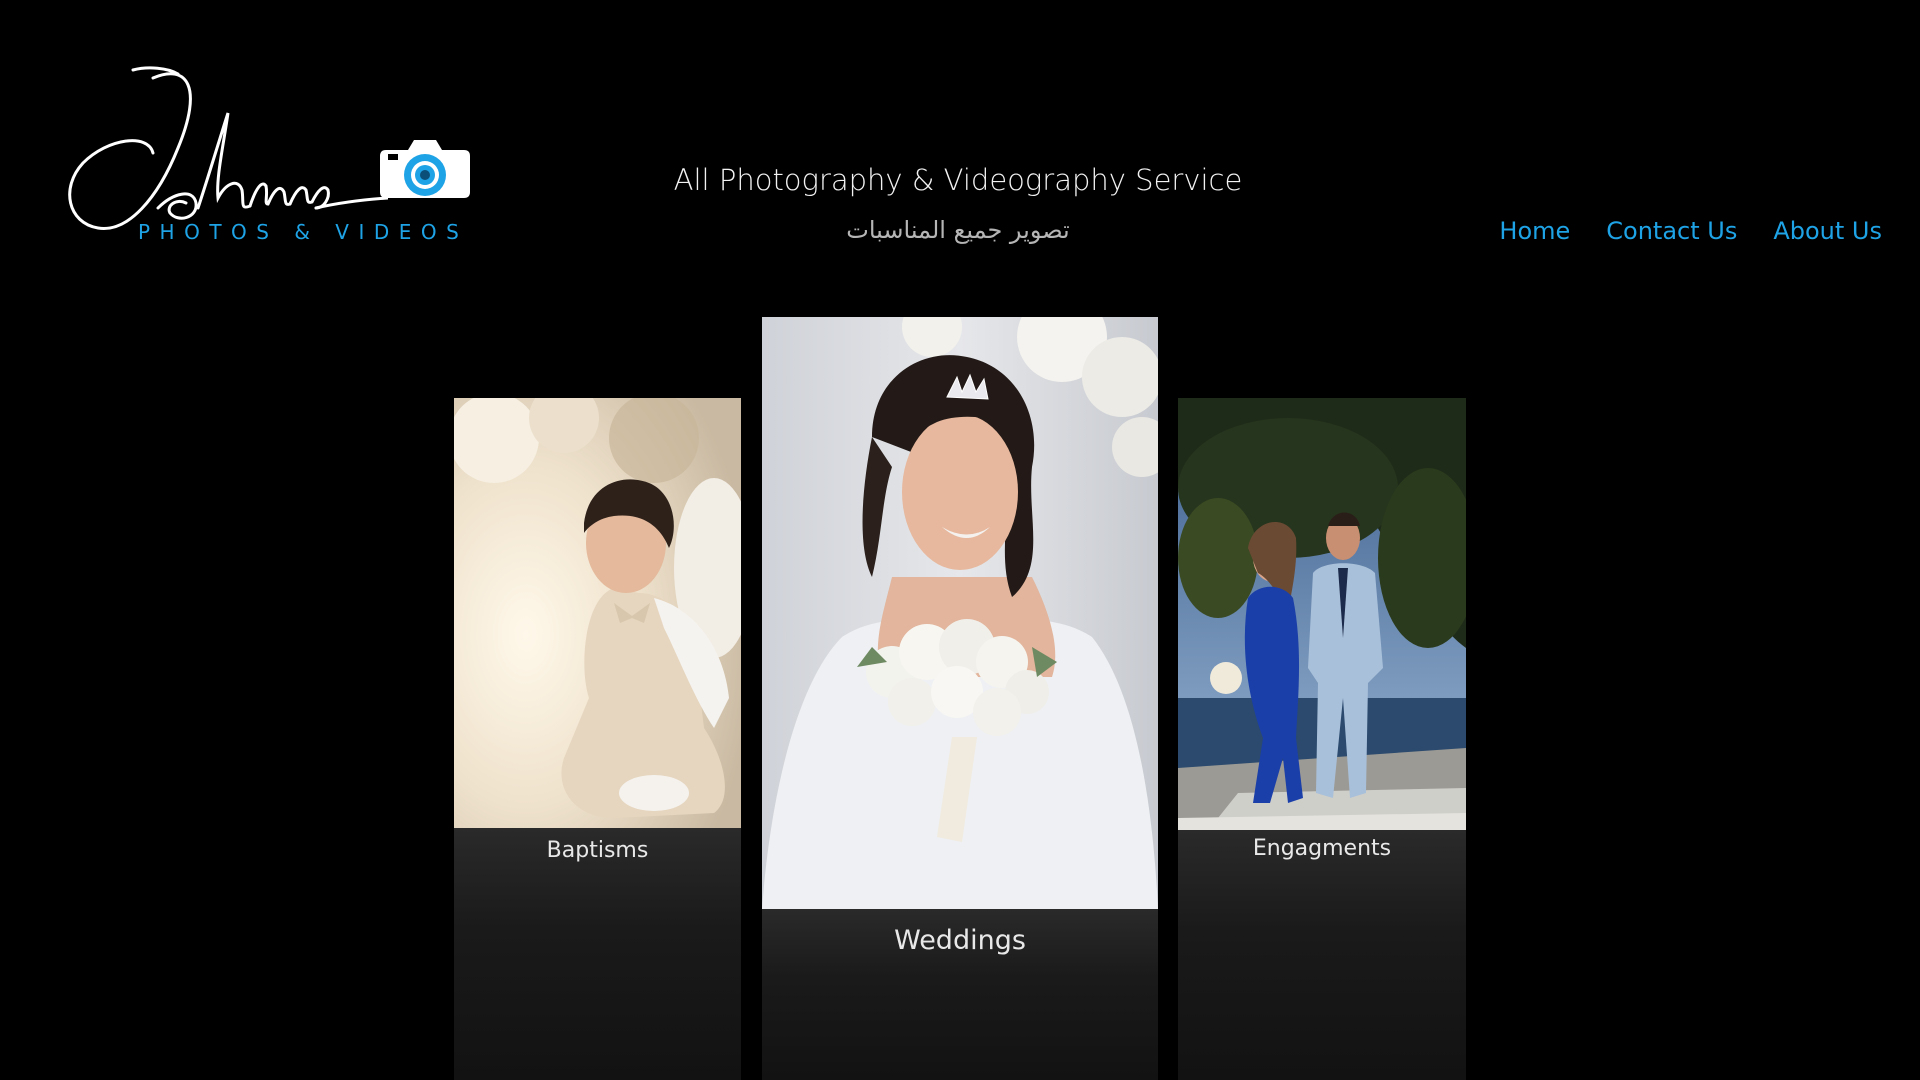  I want to click on baptisms-label: Baptisms, so click(597, 850).